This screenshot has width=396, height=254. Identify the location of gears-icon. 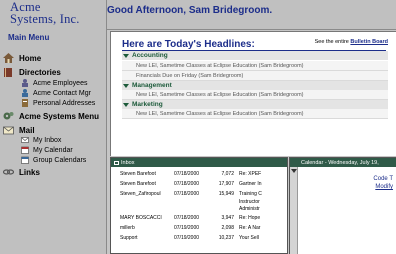
(8, 116).